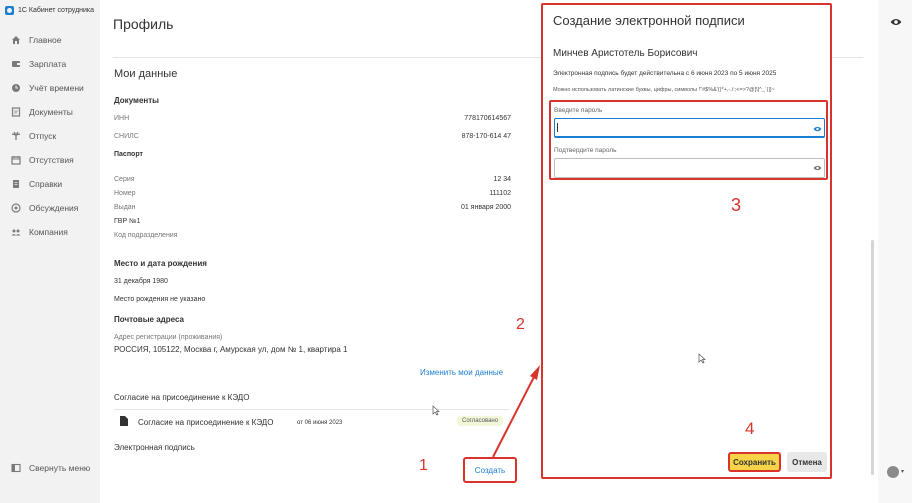 The image size is (912, 503). What do you see at coordinates (136, 100) in the screenshot?
I see `documents-heading: Документы` at bounding box center [136, 100].